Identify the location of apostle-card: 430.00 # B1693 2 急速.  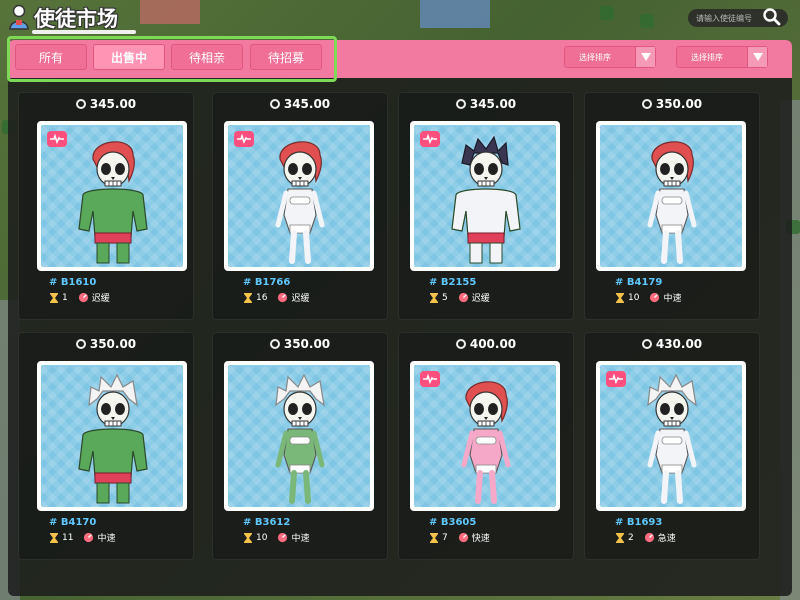
(672, 446).